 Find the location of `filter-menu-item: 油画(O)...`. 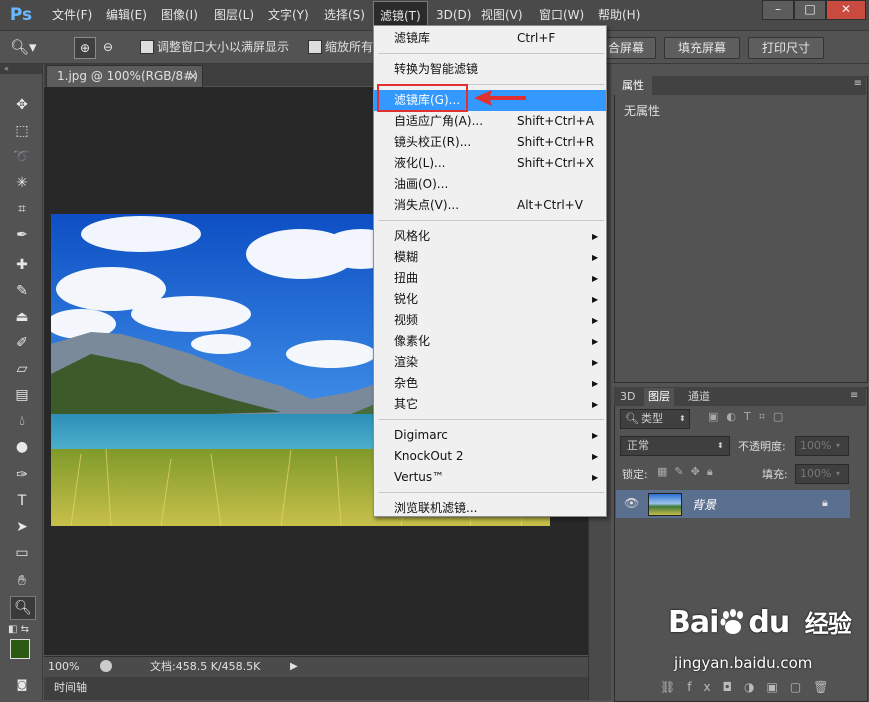

filter-menu-item: 油画(O)... is located at coordinates (490, 184).